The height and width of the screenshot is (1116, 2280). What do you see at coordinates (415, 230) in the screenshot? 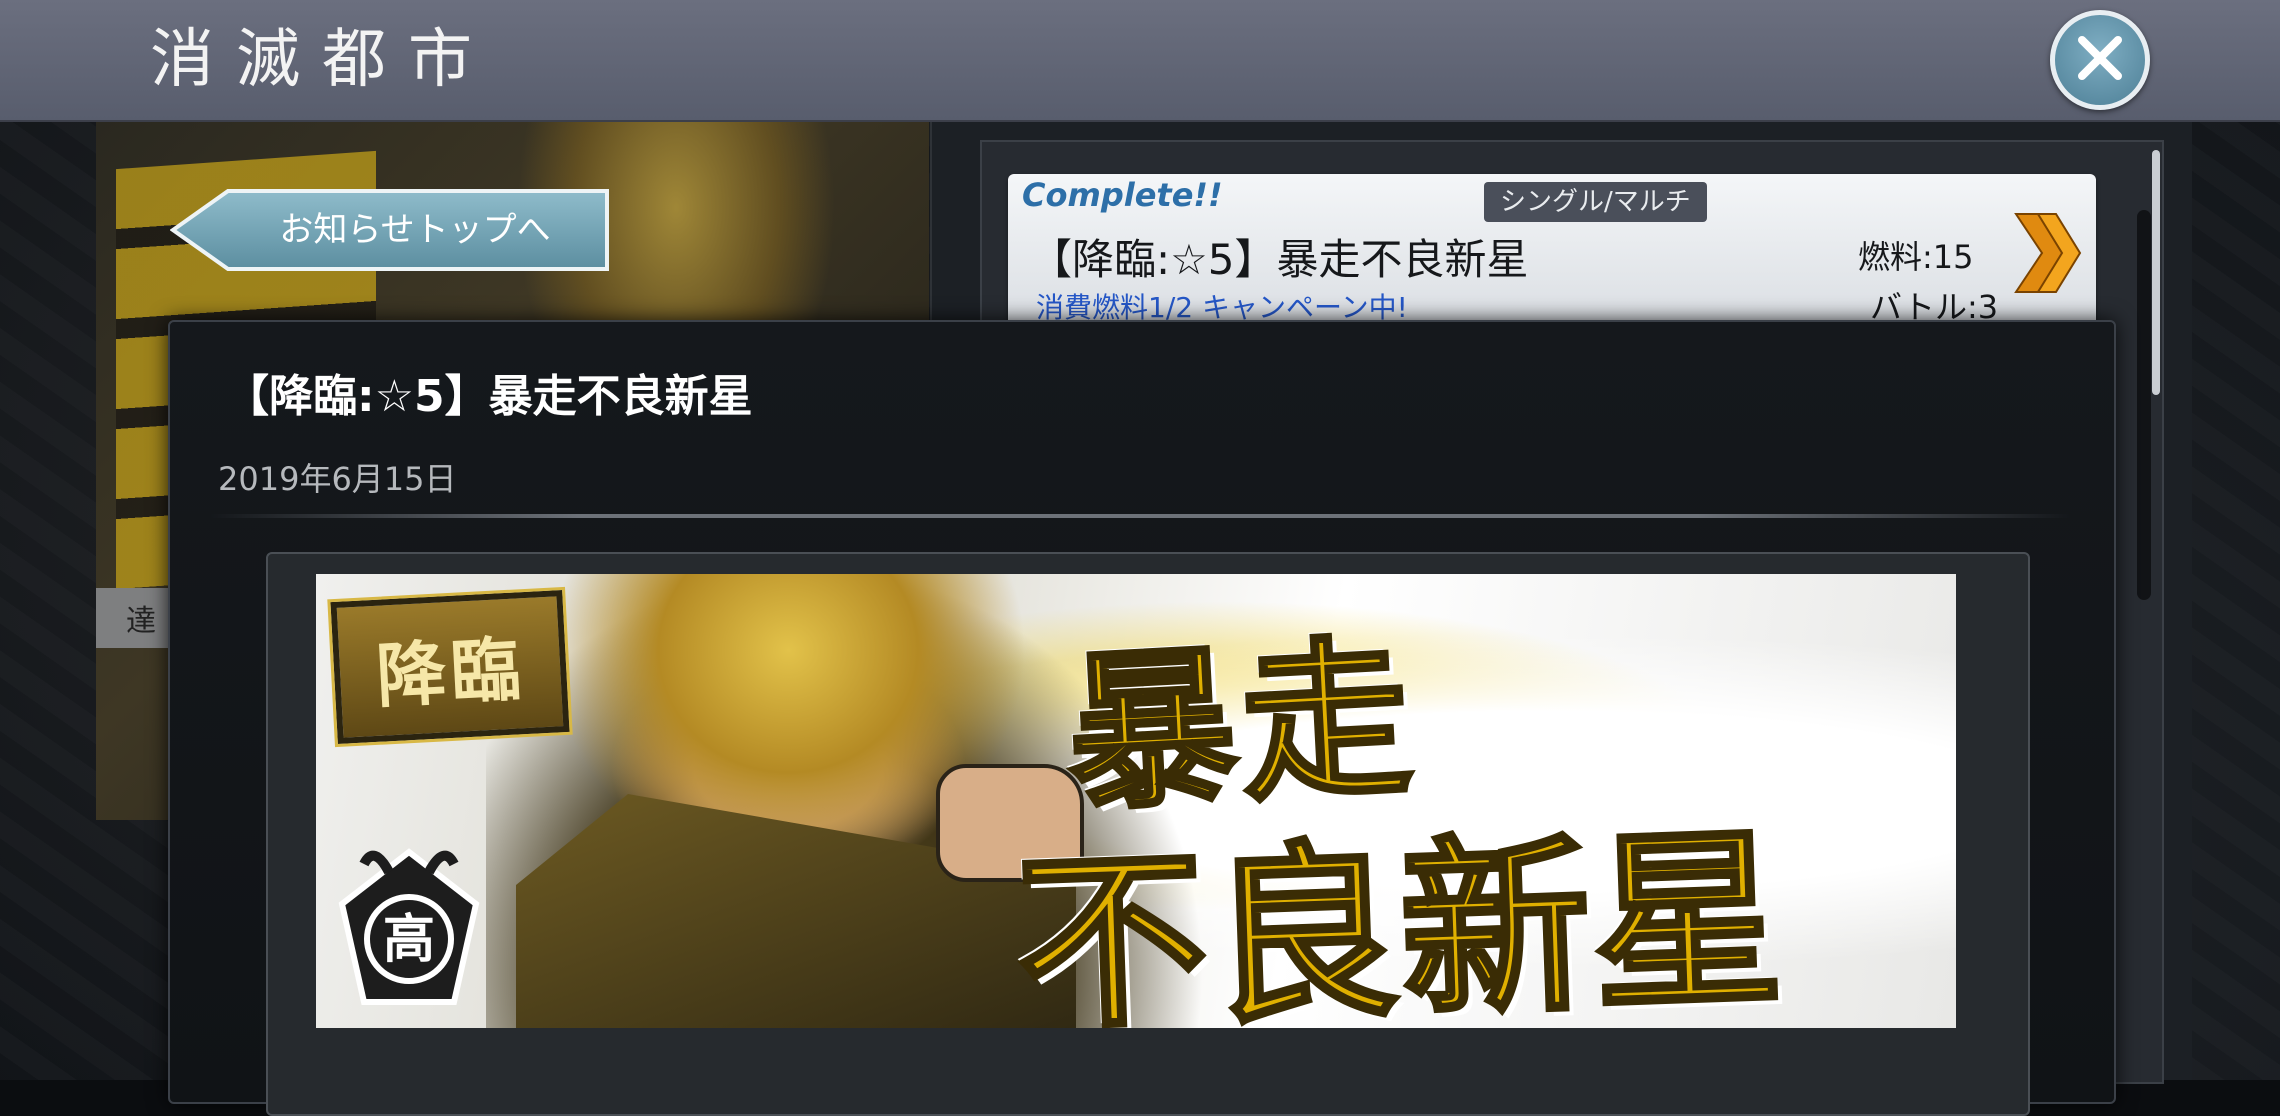
I see `back-button-label: お知らせトップへ` at bounding box center [415, 230].